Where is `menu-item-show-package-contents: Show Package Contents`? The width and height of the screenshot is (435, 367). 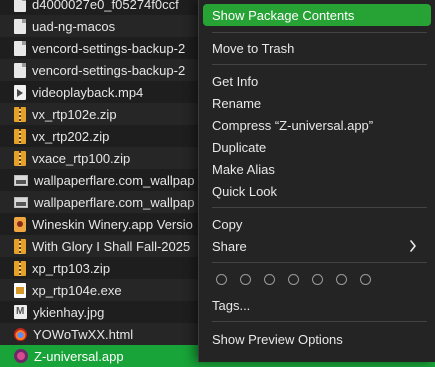
menu-item-show-package-contents: Show Package Contents is located at coordinates (317, 15).